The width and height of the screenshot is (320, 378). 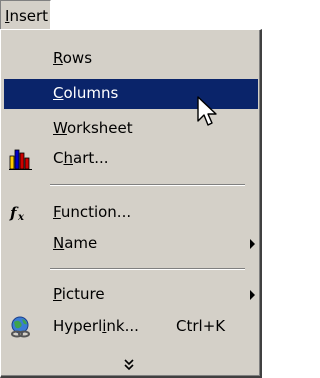 I want to click on menu-item-rows: Rows, so click(x=131, y=59).